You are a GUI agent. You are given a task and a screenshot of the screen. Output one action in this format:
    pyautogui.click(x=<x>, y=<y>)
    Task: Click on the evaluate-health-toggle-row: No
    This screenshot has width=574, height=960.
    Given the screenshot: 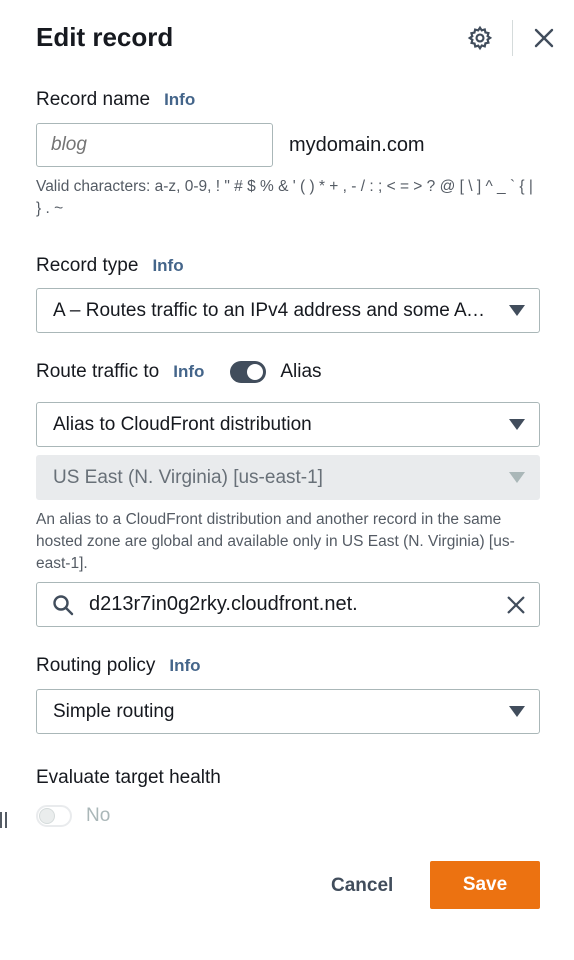 What is the action you would take?
    pyautogui.click(x=73, y=816)
    